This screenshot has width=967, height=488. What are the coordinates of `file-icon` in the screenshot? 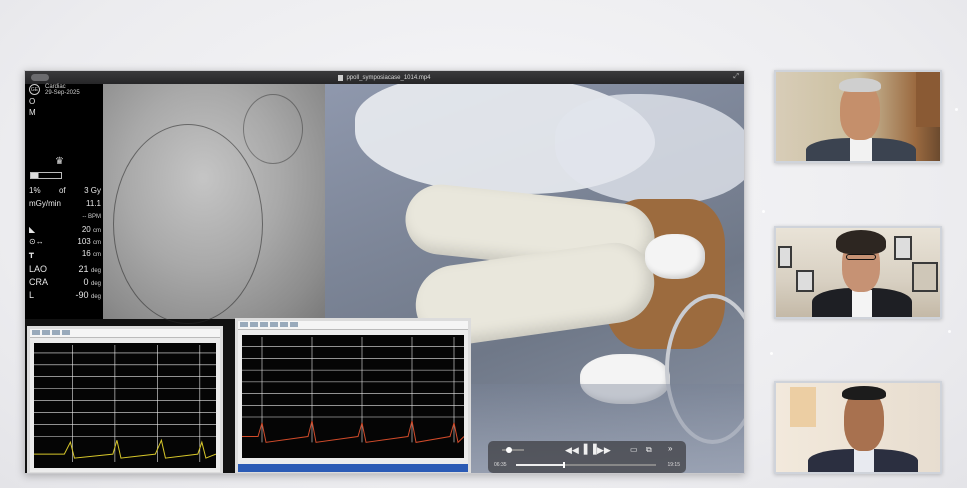 It's located at (341, 77).